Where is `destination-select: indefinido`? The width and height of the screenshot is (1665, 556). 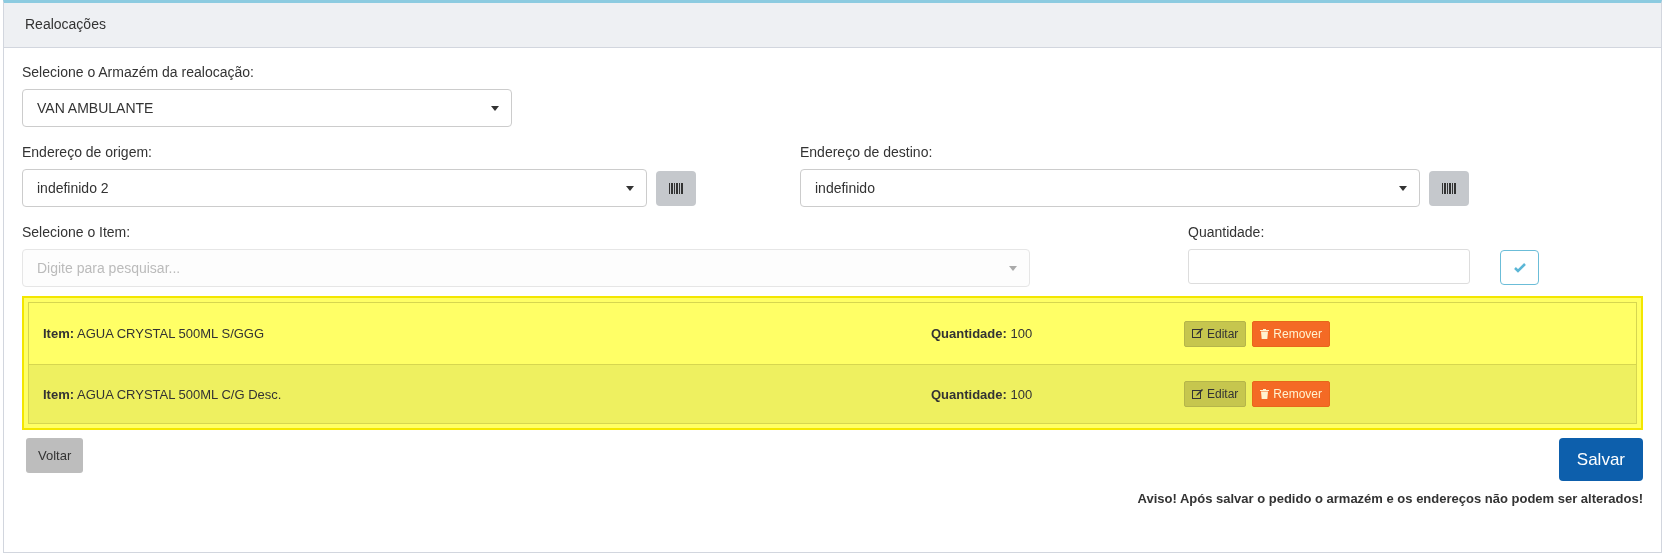
destination-select: indefinido is located at coordinates (1110, 188).